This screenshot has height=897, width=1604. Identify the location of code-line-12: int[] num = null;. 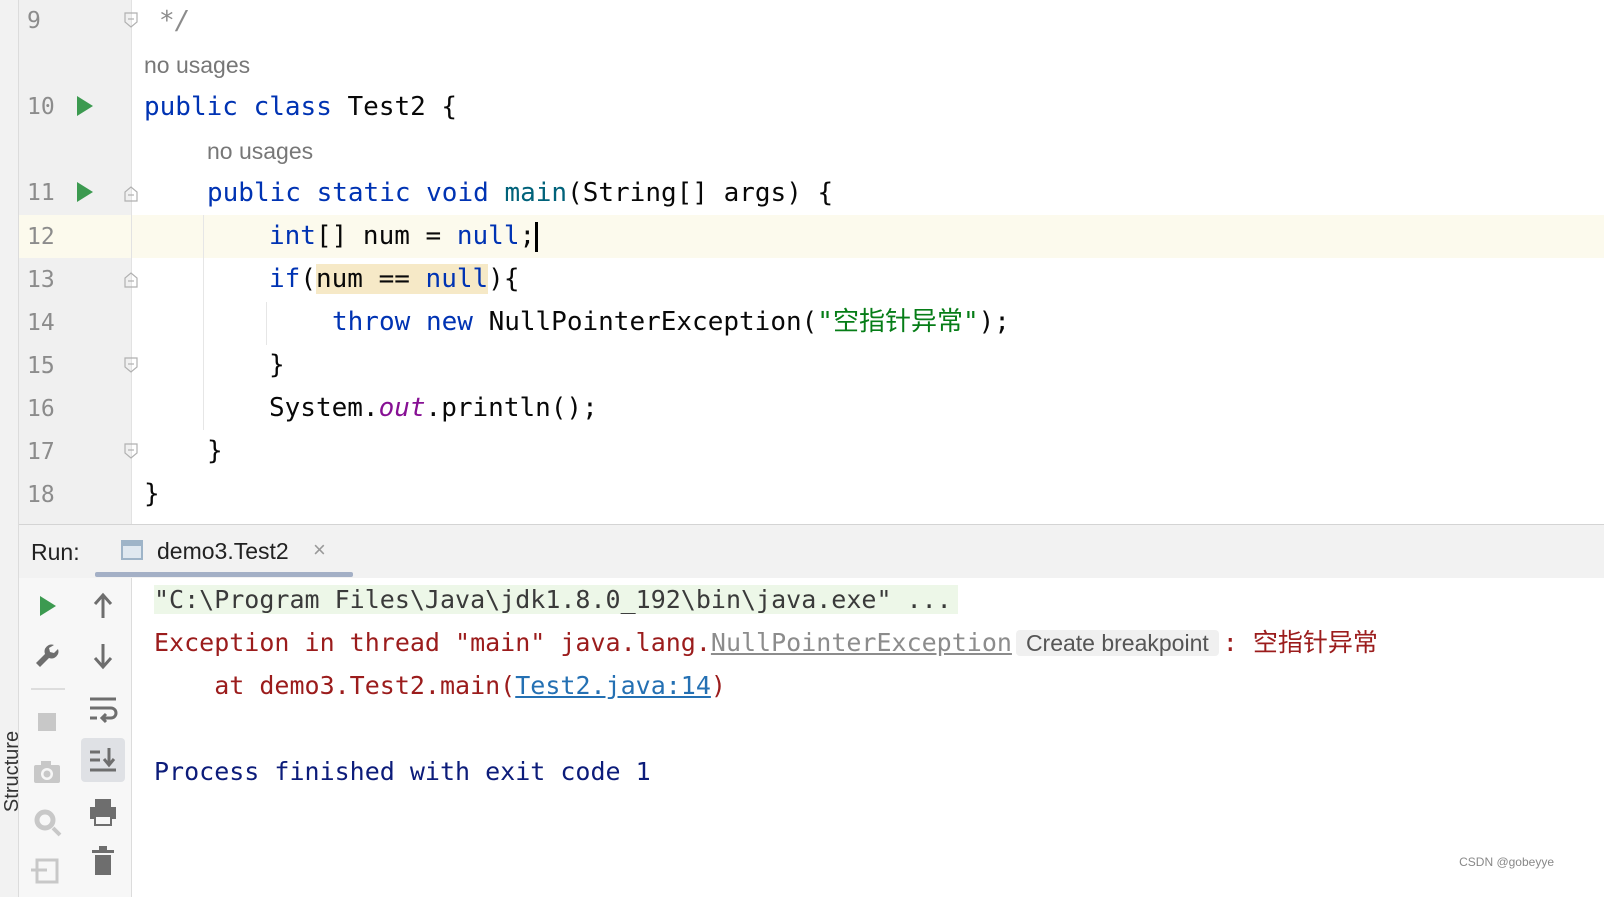
(404, 236).